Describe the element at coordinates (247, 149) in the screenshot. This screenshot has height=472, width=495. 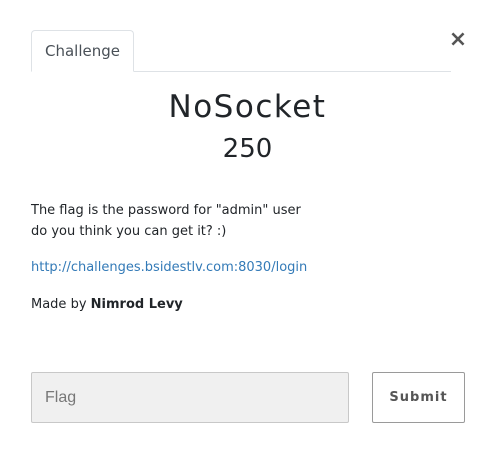
I see `challenge-value: 250` at that location.